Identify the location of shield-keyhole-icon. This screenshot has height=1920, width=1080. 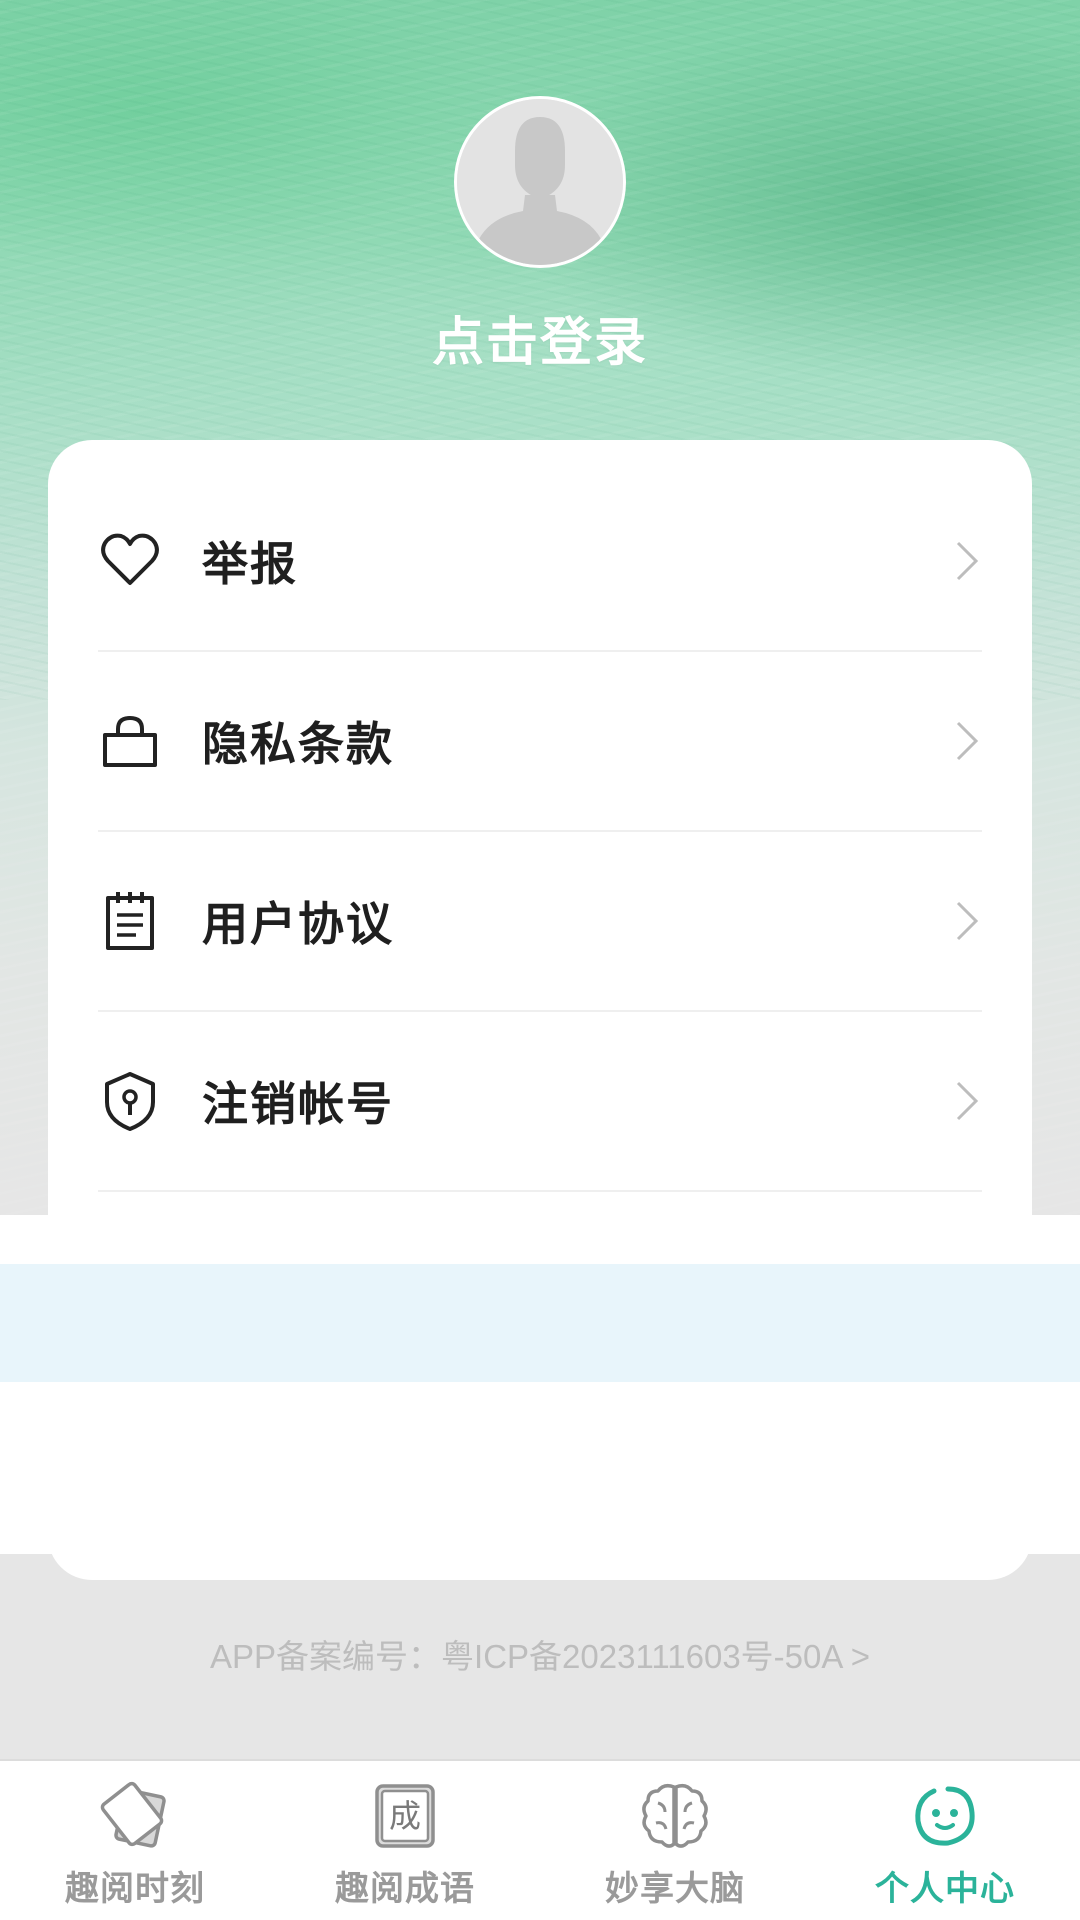
(130, 1101).